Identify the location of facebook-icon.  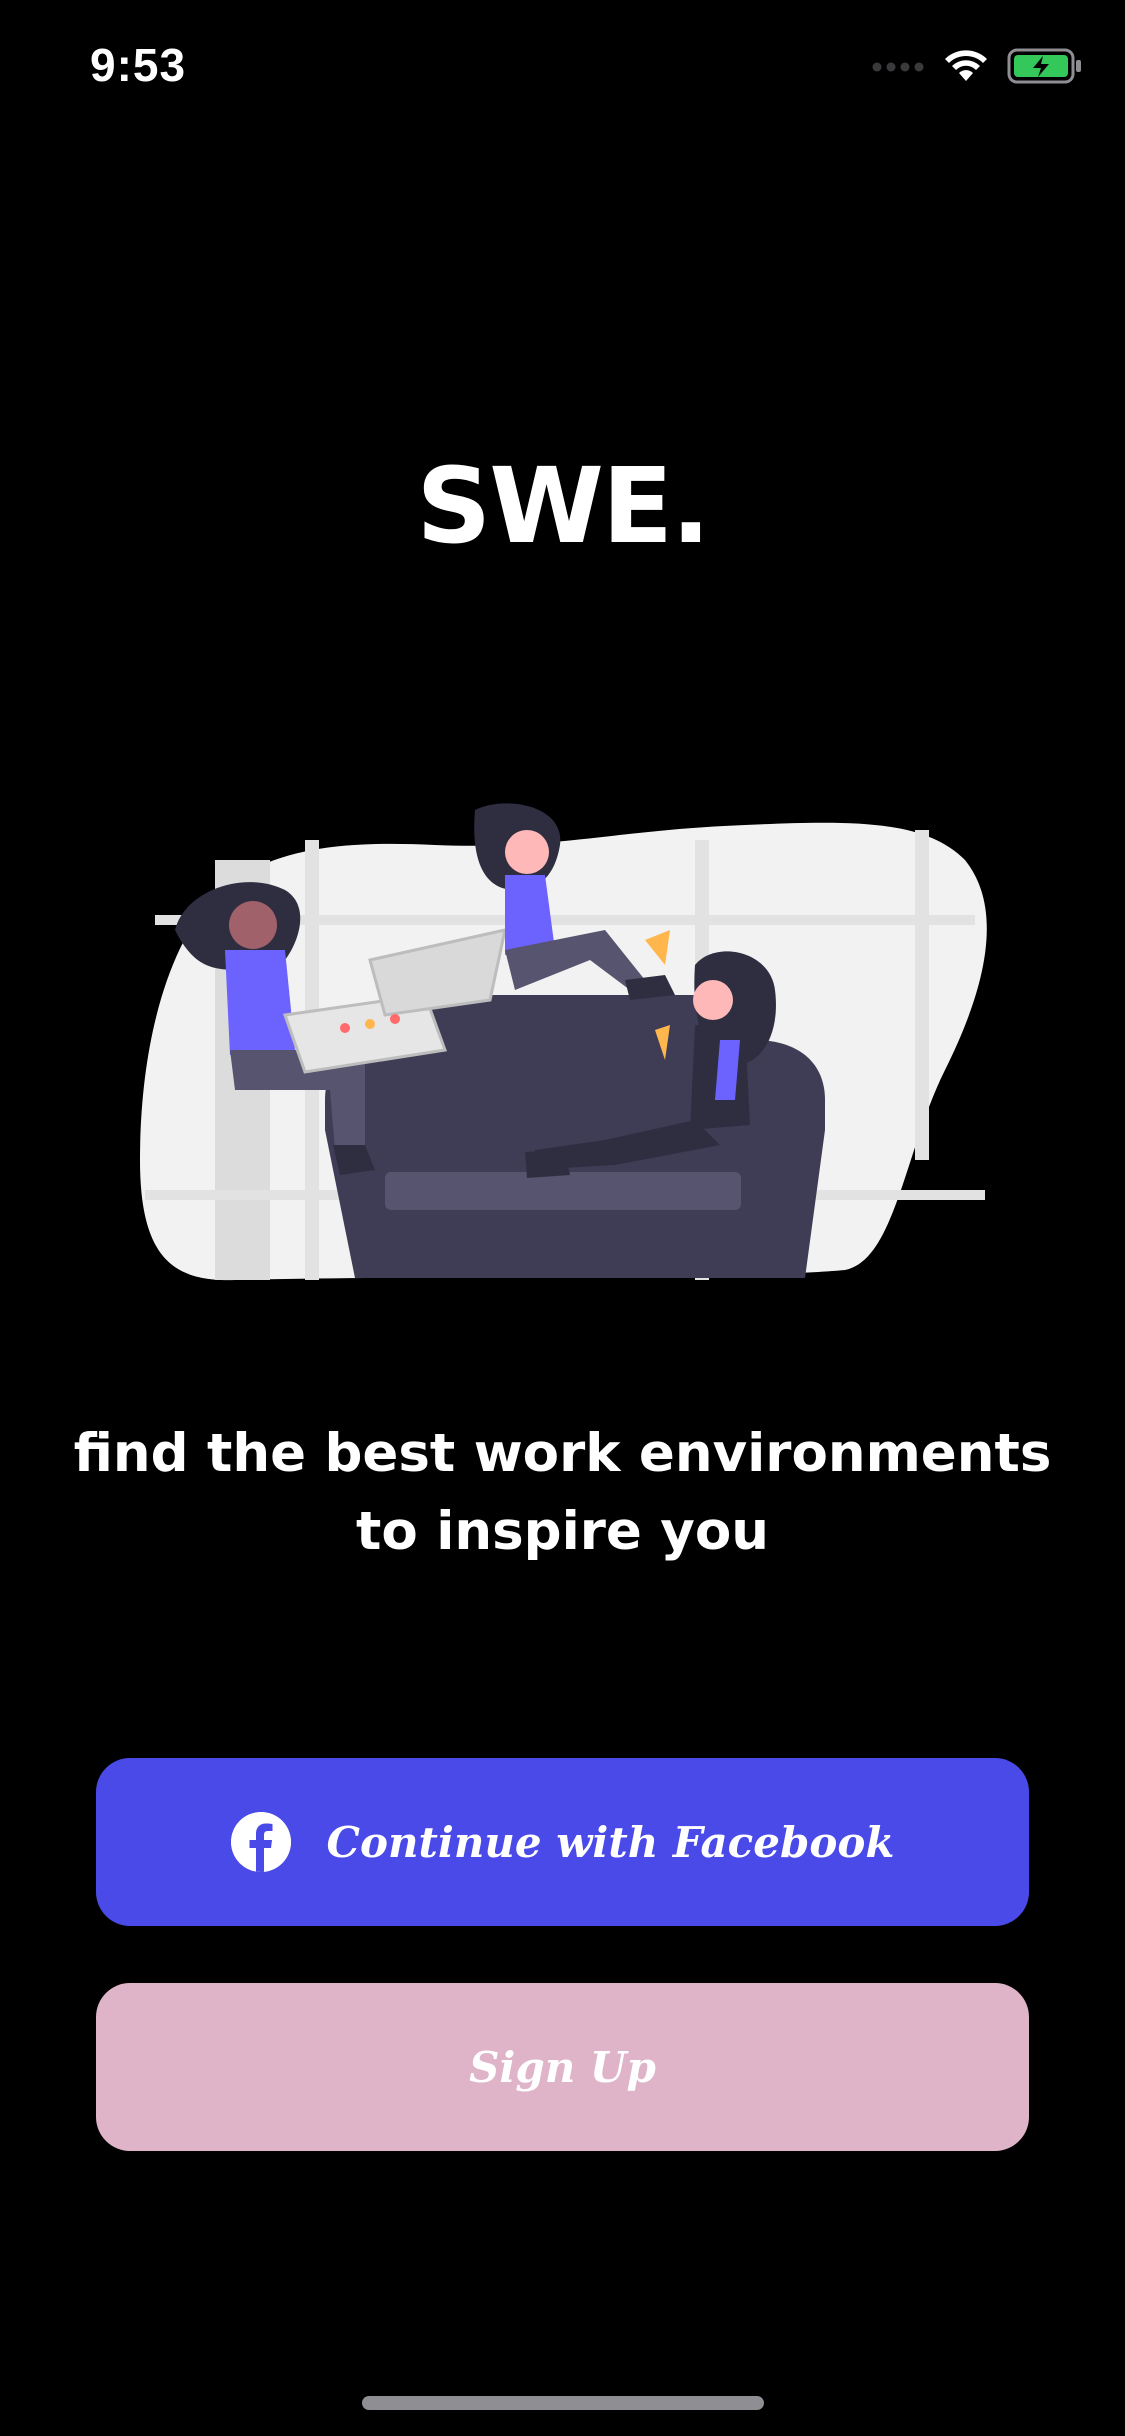
(260, 1842).